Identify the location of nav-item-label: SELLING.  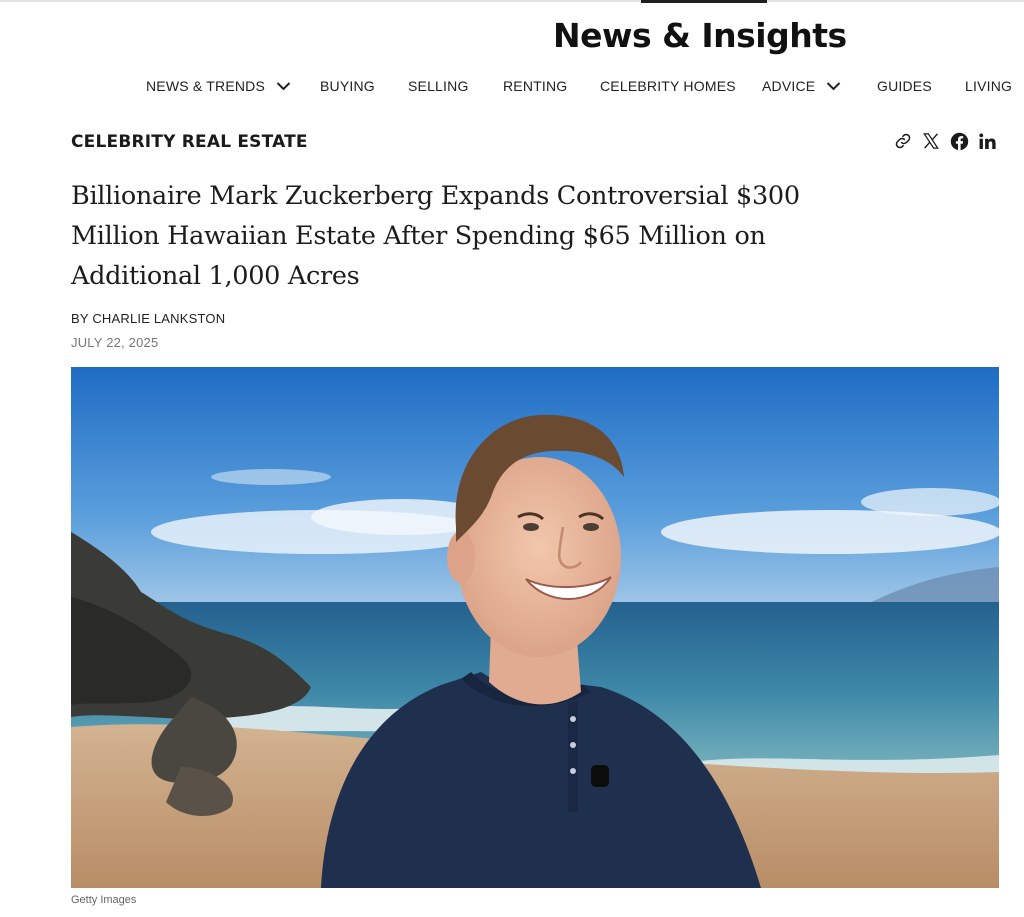
(438, 86).